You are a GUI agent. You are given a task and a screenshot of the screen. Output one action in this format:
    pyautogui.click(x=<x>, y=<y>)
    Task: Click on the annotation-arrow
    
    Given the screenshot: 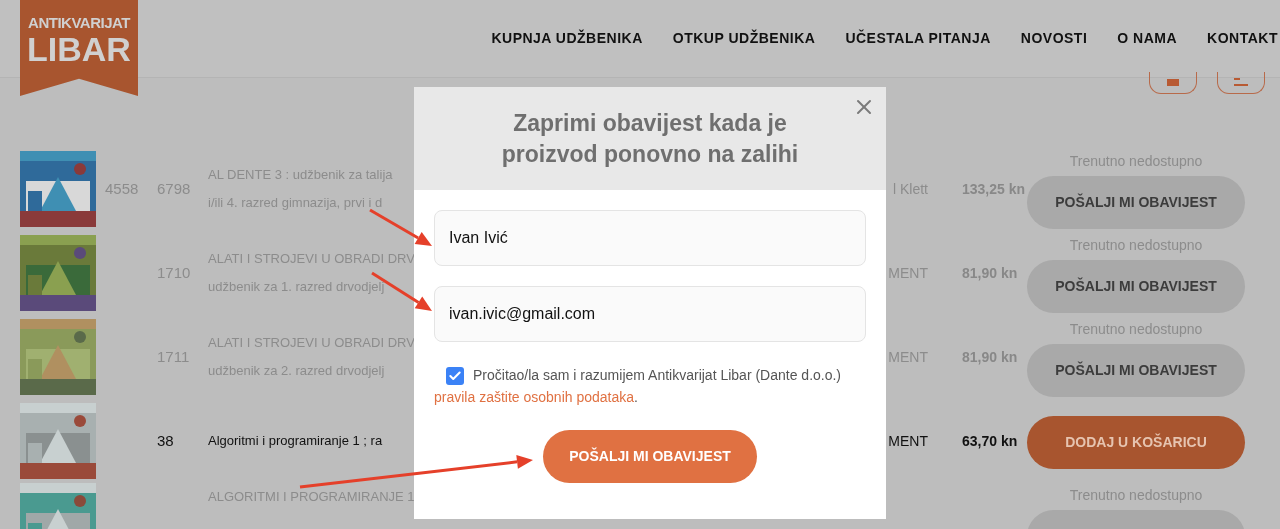 What is the action you would take?
    pyautogui.click(x=400, y=227)
    